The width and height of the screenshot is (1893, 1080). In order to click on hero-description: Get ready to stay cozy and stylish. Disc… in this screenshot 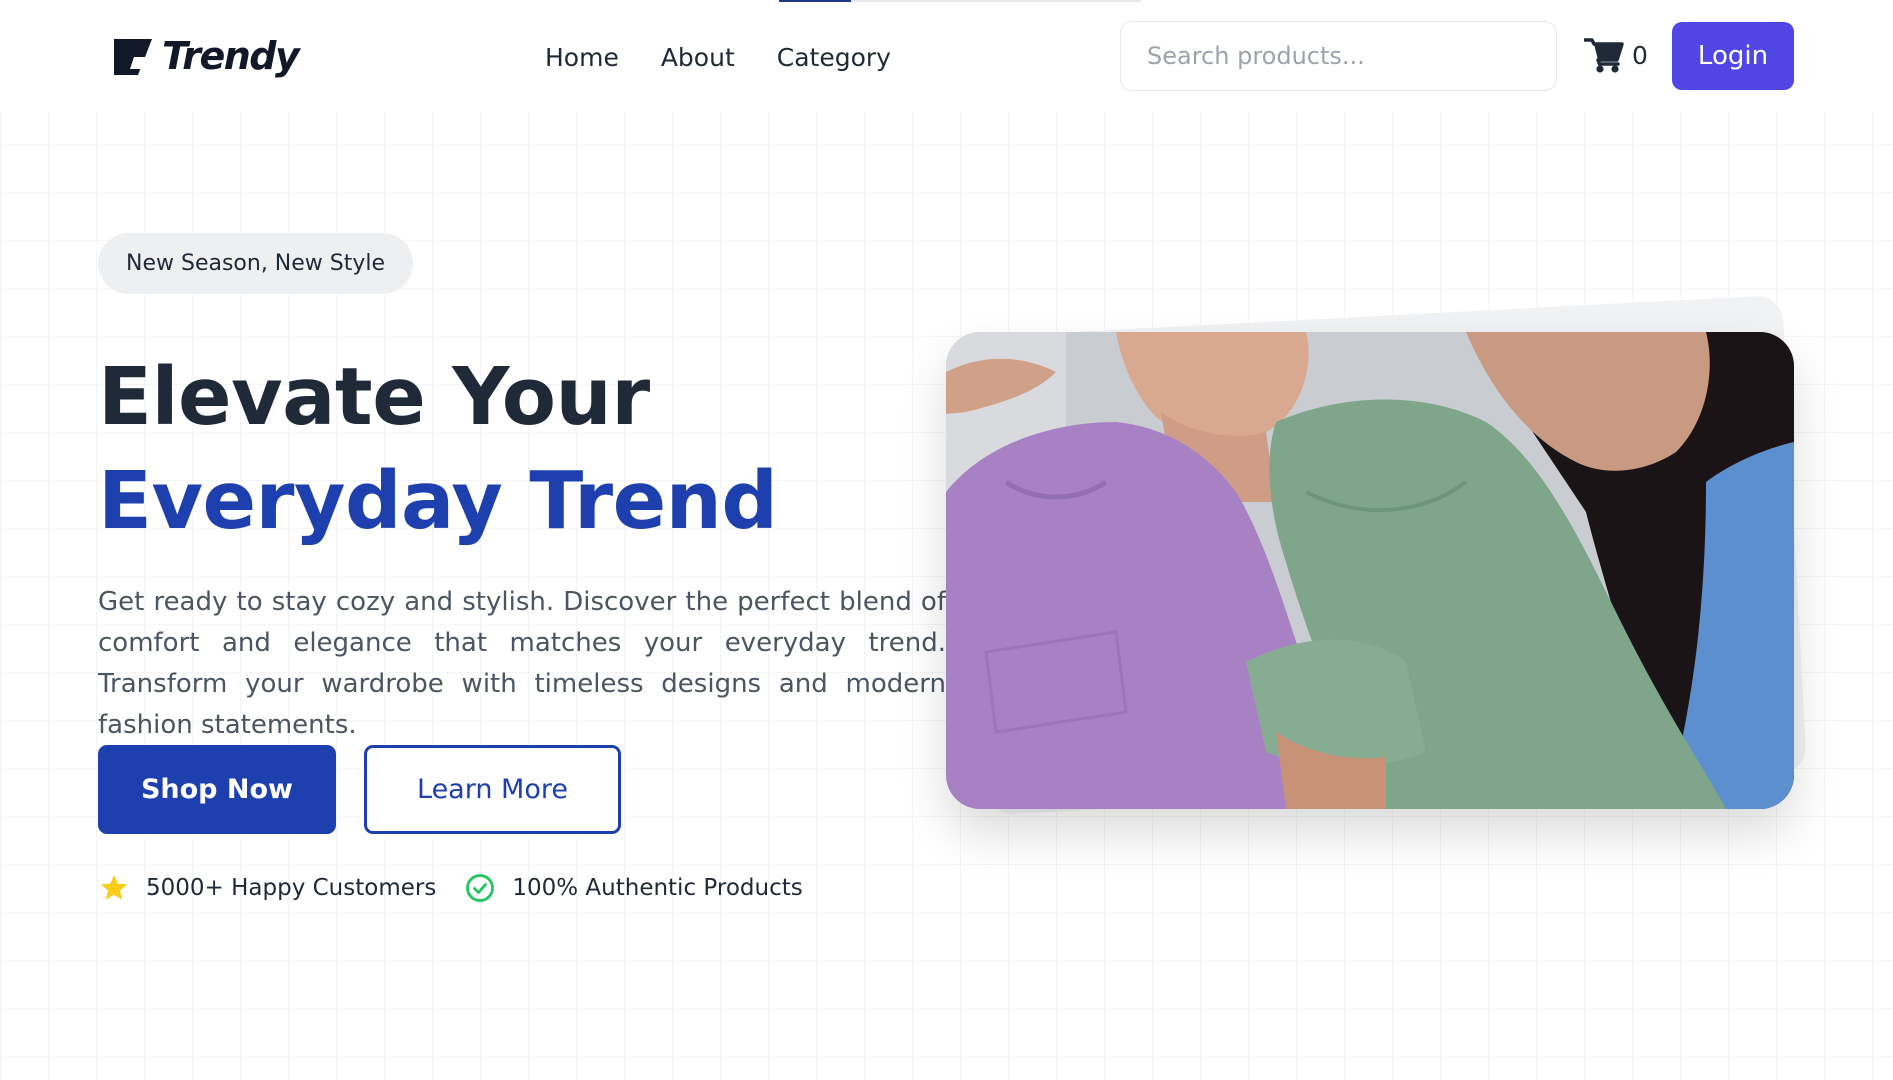, I will do `click(522, 663)`.